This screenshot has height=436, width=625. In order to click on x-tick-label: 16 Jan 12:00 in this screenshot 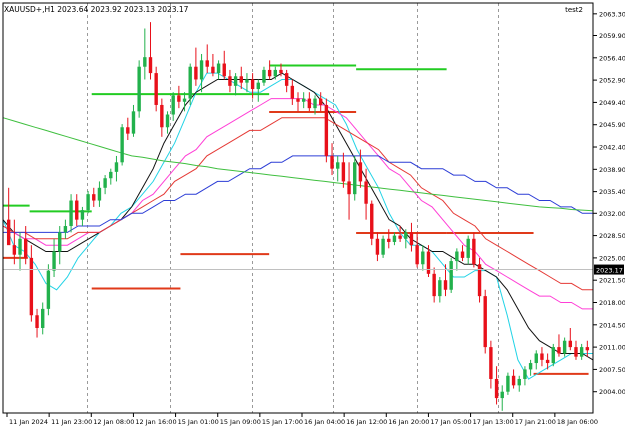, I will do `click(366, 422)`.